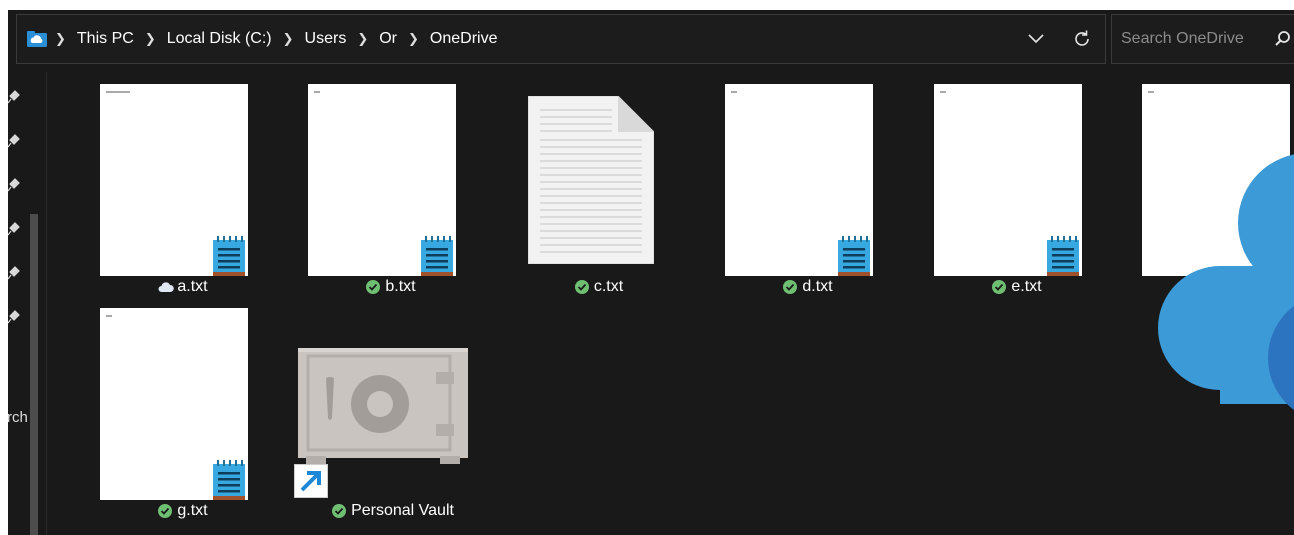 The image size is (1294, 535). Describe the element at coordinates (464, 39) in the screenshot. I see `breadcrumb-onedrive: OneDrive` at that location.